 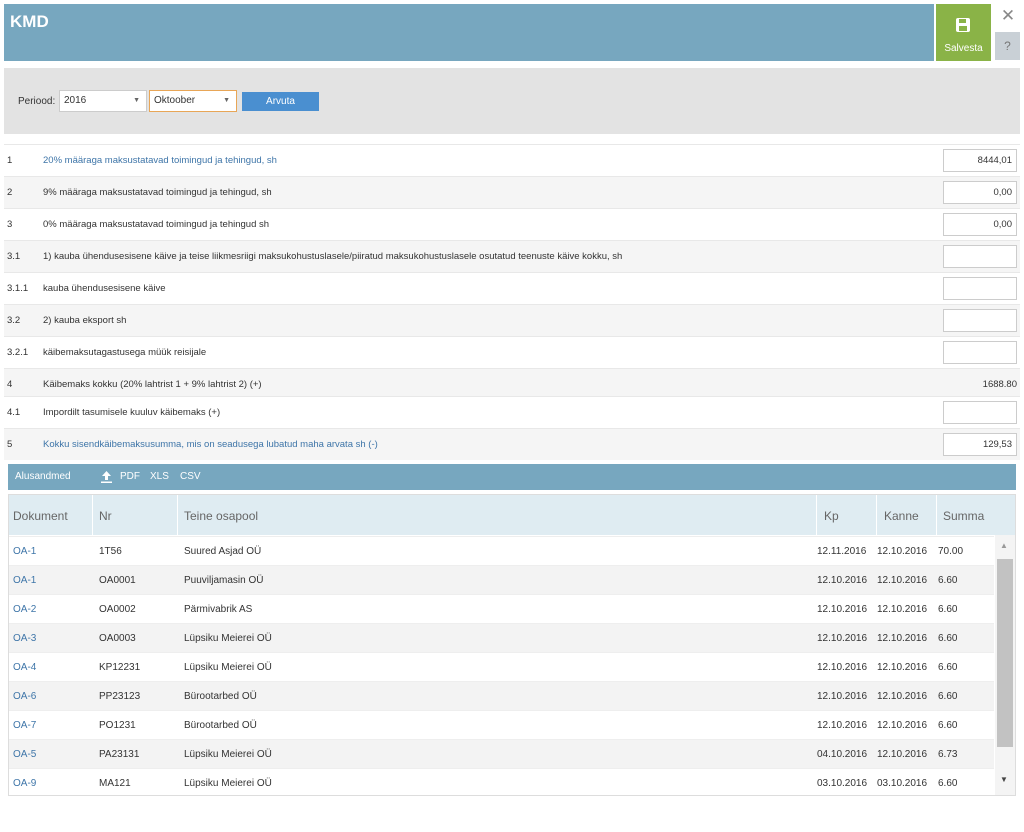 What do you see at coordinates (103, 101) in the screenshot?
I see `year-select: 2016 ▼` at bounding box center [103, 101].